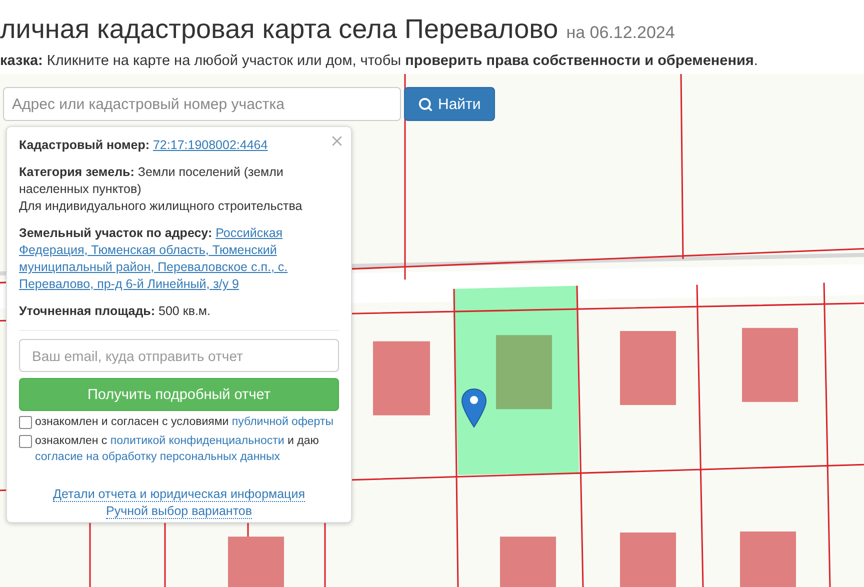  I want to click on page-title: личная кадастровая карта села Перевалово, so click(279, 29).